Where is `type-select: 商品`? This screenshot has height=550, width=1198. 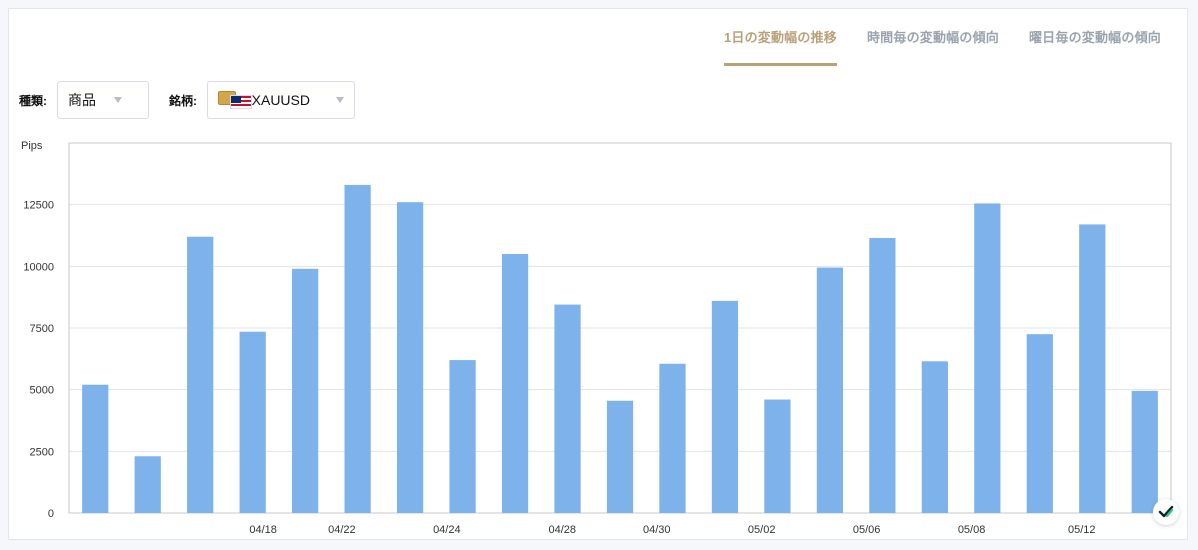
type-select: 商品 is located at coordinates (103, 100).